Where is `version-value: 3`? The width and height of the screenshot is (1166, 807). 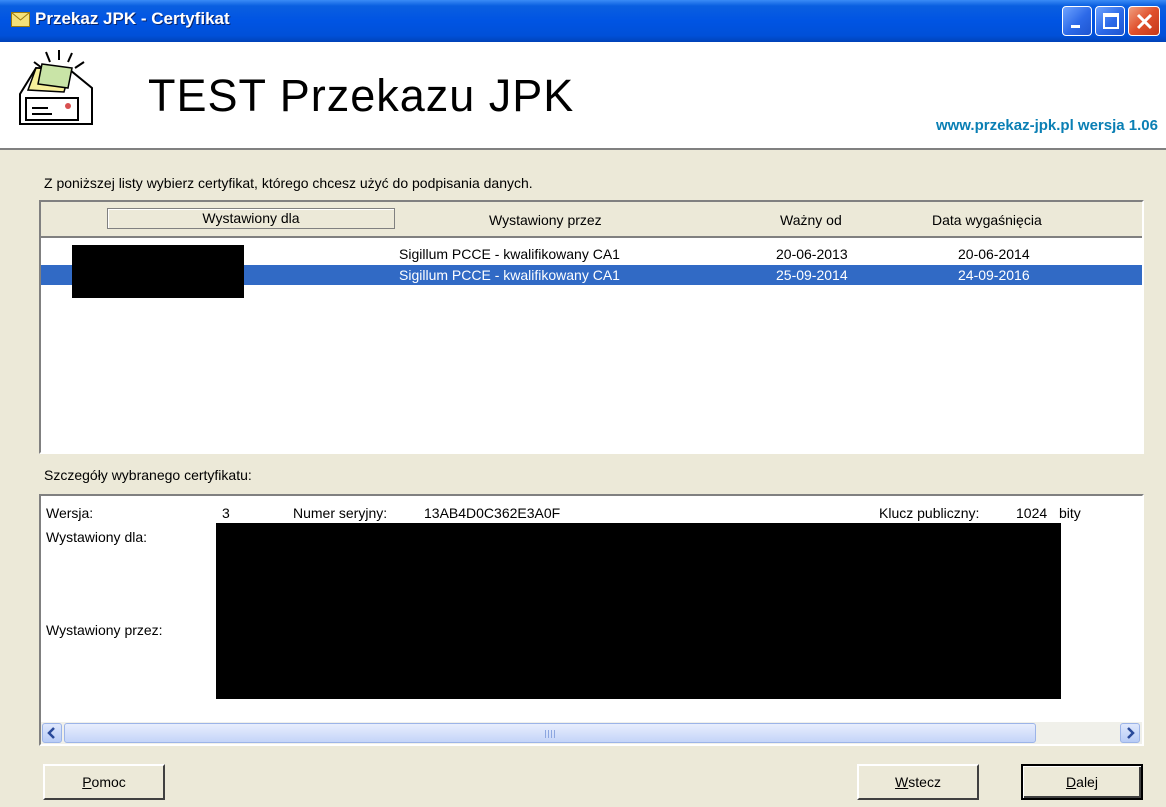 version-value: 3 is located at coordinates (226, 513).